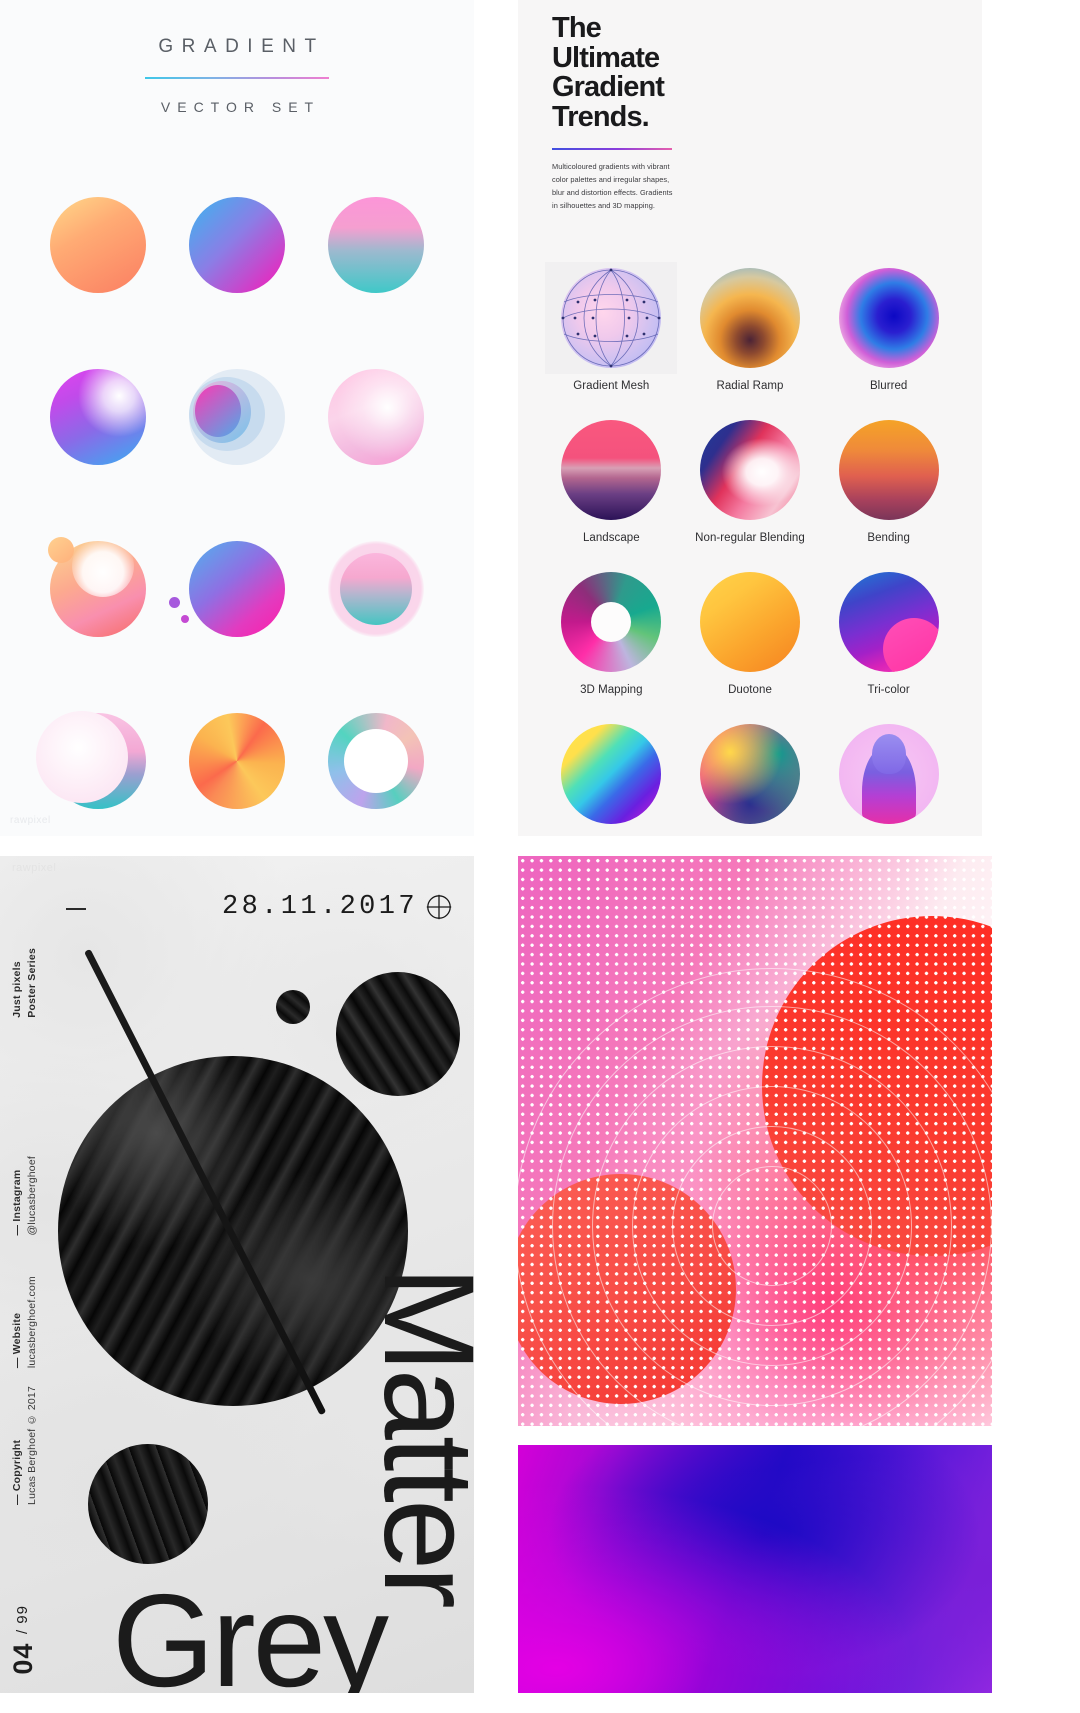 Image resolution: width=1080 pixels, height=1713 pixels. I want to click on poster-website-value: lucasberghoef.com, so click(32, 1322).